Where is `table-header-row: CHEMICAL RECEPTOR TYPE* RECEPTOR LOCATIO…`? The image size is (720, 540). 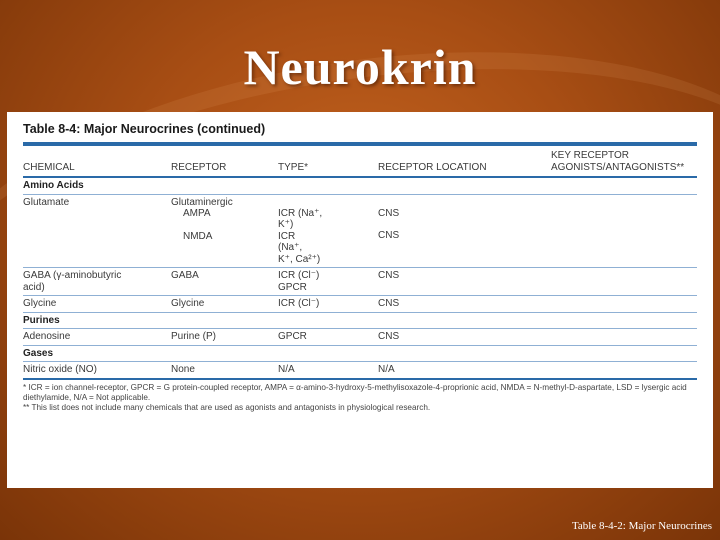 table-header-row: CHEMICAL RECEPTOR TYPE* RECEPTOR LOCATIO… is located at coordinates (360, 162).